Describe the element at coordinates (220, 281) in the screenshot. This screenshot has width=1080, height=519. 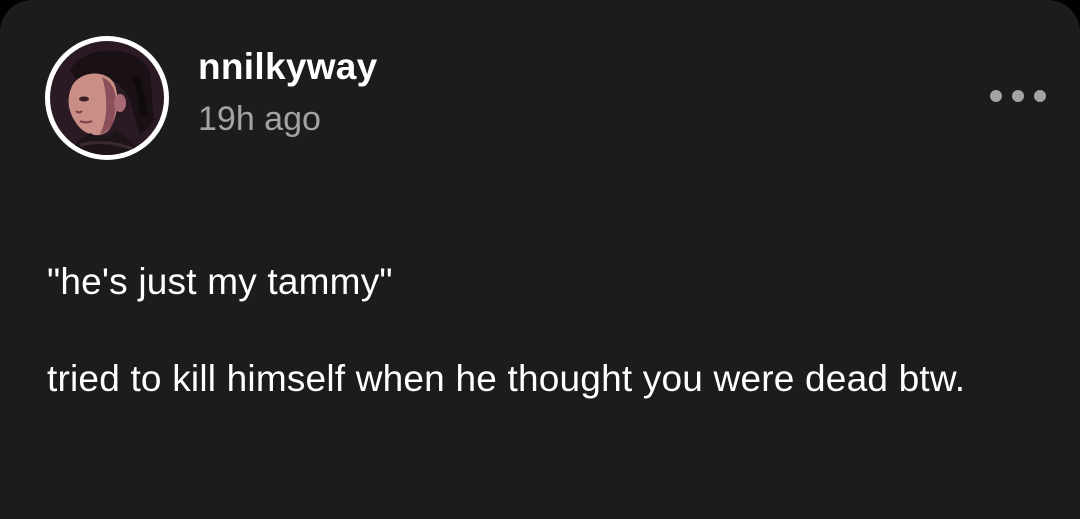
I see `post-paragraph: "he's just my tammy"` at that location.